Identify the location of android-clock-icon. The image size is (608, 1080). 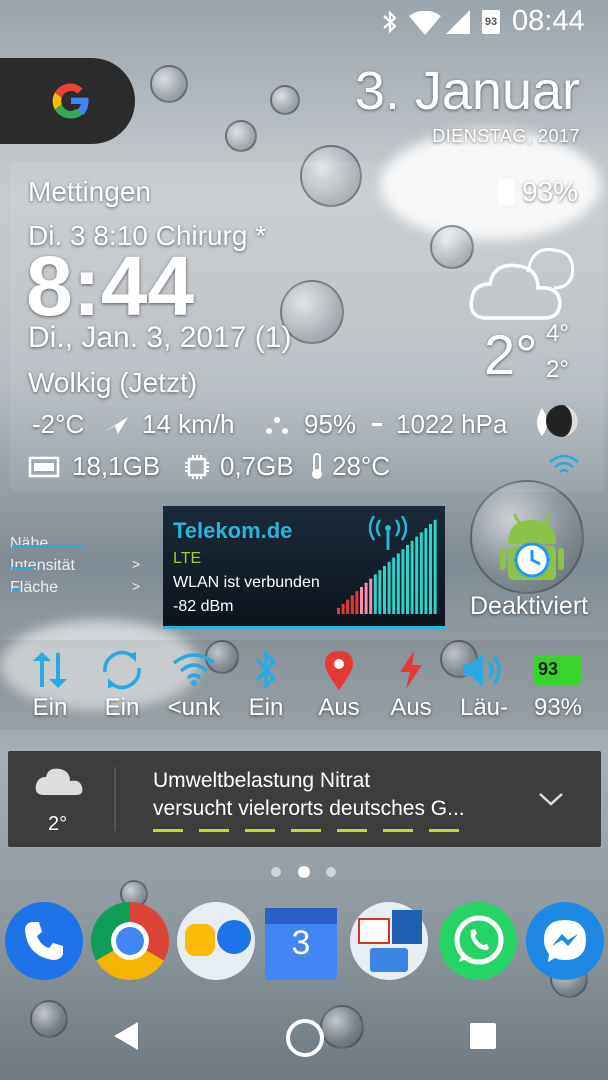
(532, 549).